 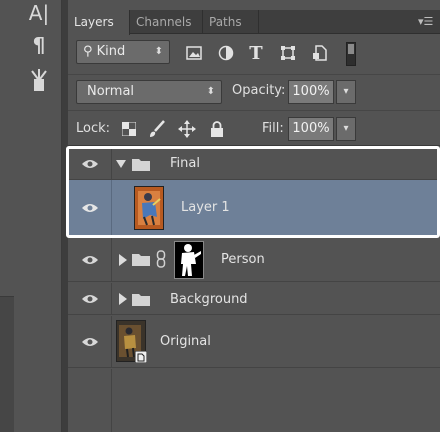 What do you see at coordinates (209, 299) in the screenshot?
I see `layer-name-background: Background` at bounding box center [209, 299].